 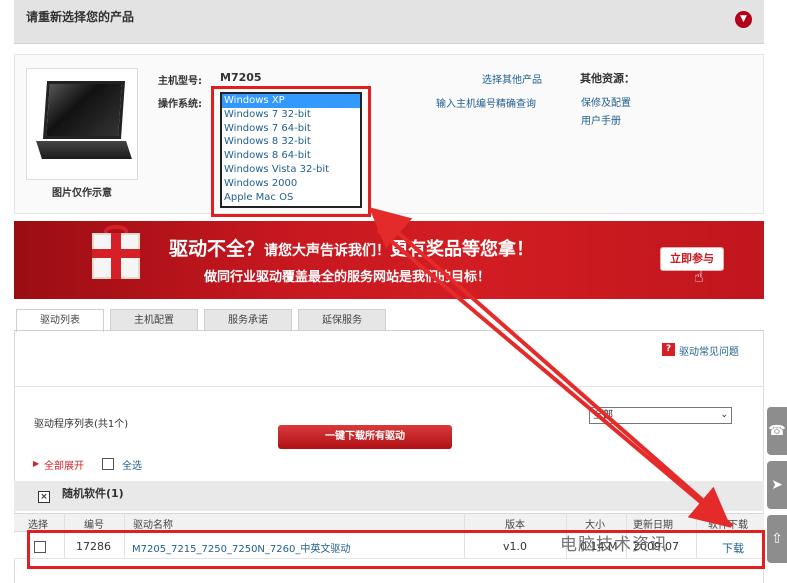 I want to click on tab-extended-warranty: 延保服务, so click(x=342, y=320).